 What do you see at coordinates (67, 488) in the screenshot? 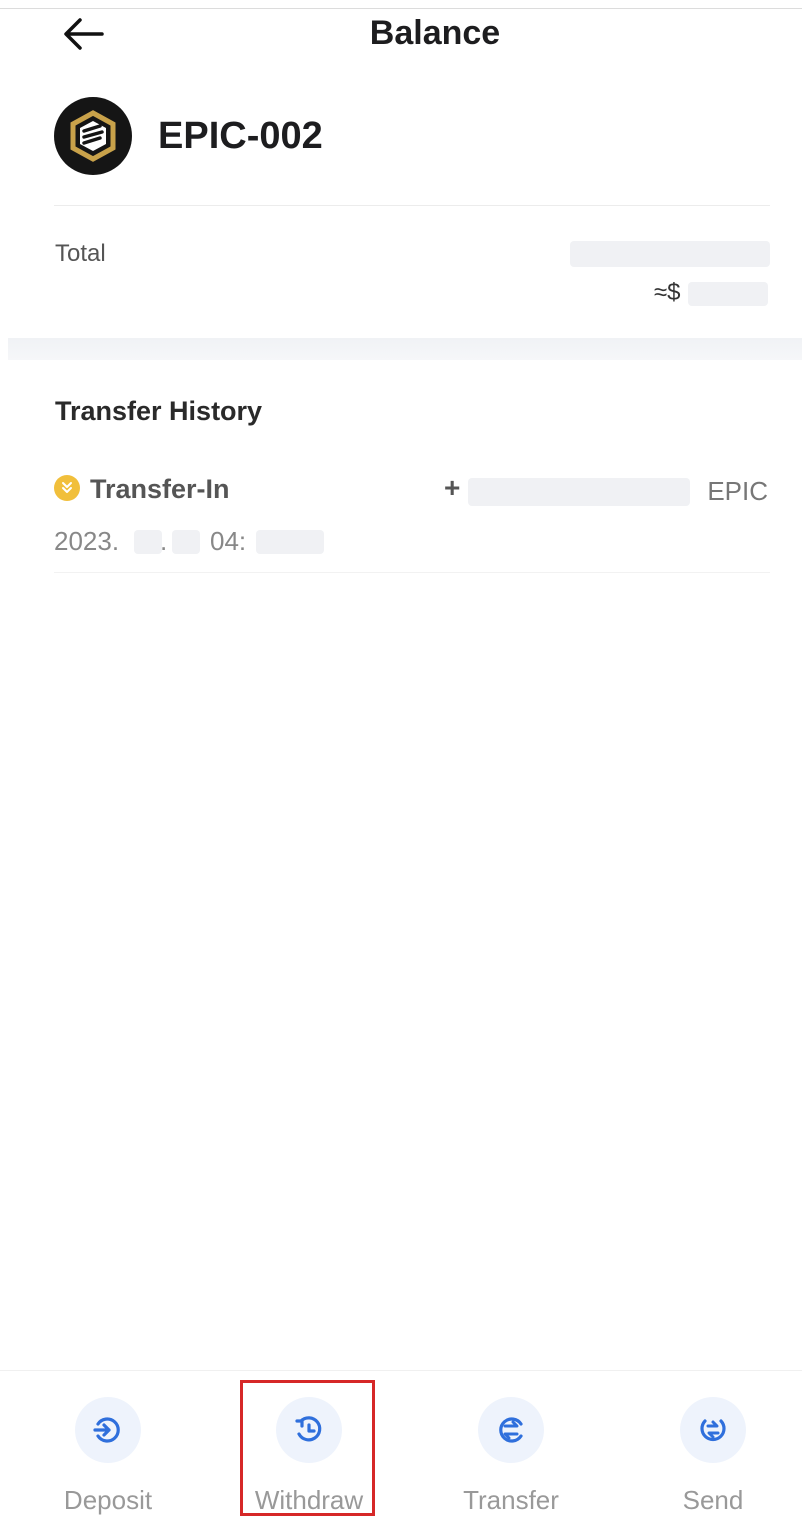
I see `transfer-in-icon` at bounding box center [67, 488].